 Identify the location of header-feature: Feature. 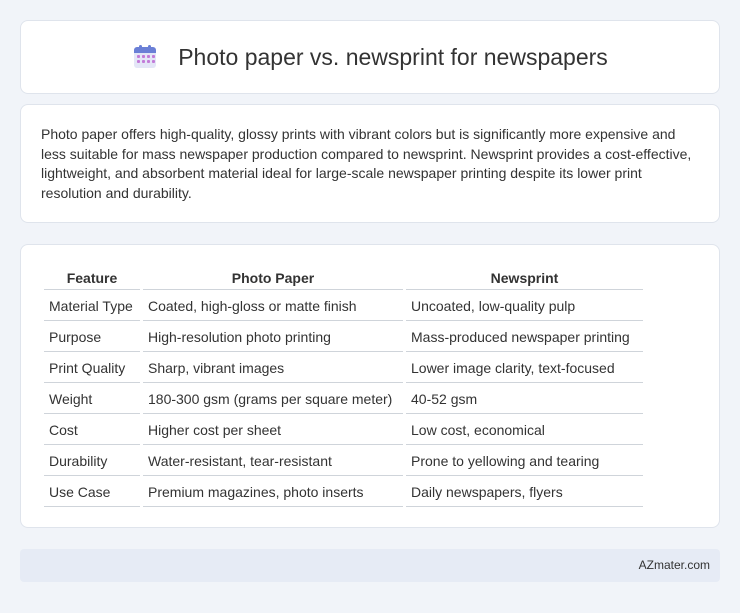
(92, 277).